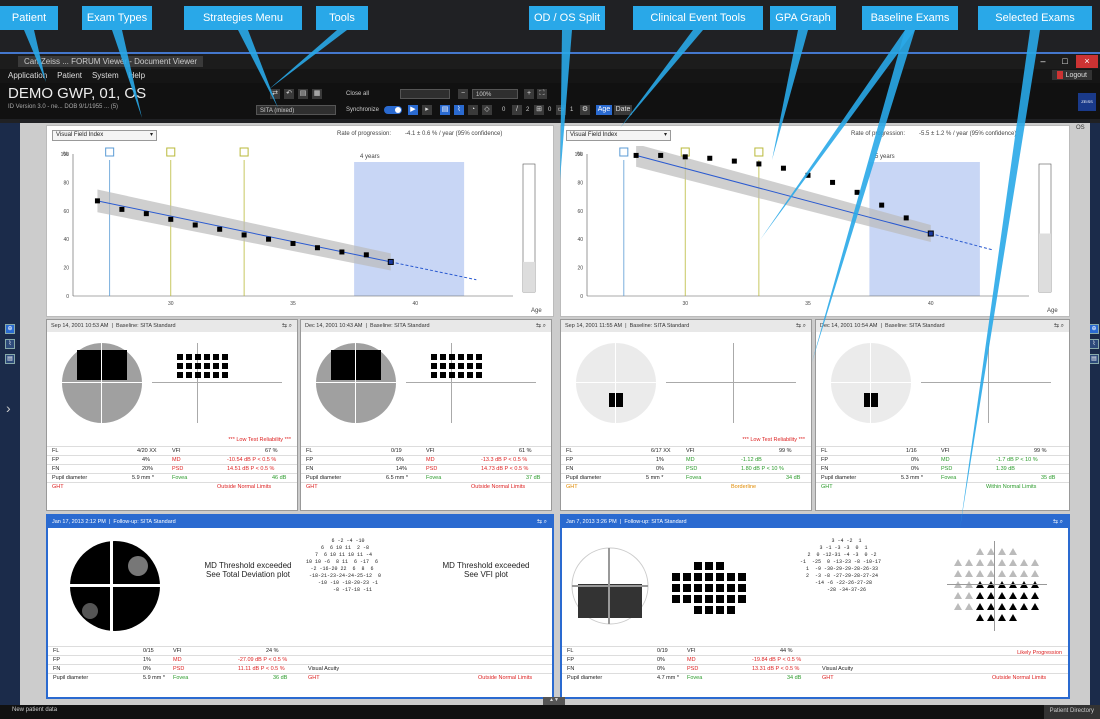 The width and height of the screenshot is (1100, 719). What do you see at coordinates (427, 110) in the screenshot?
I see `next-icon: ▸` at bounding box center [427, 110].